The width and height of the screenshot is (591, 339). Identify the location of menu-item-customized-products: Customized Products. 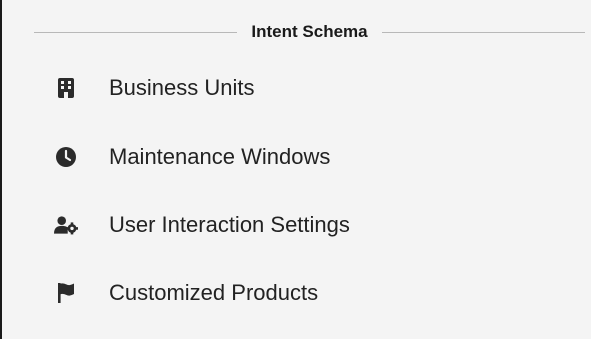
(296, 293).